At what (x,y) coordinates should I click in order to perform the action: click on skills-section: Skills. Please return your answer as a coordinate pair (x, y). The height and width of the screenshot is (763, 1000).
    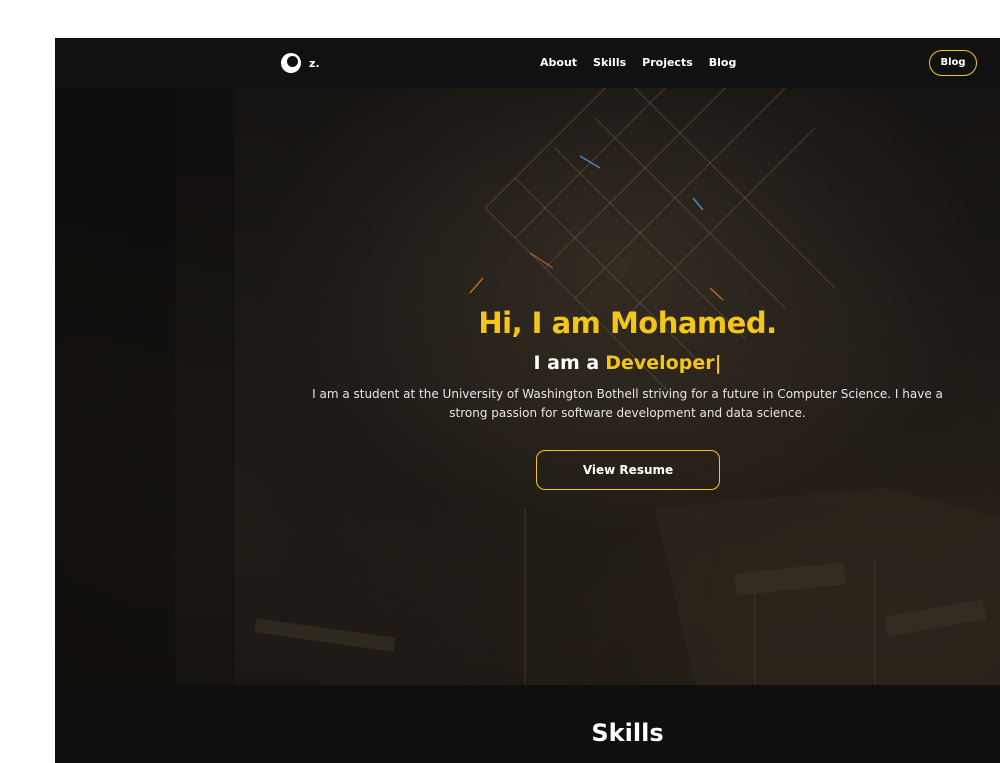
    Looking at the image, I should click on (527, 724).